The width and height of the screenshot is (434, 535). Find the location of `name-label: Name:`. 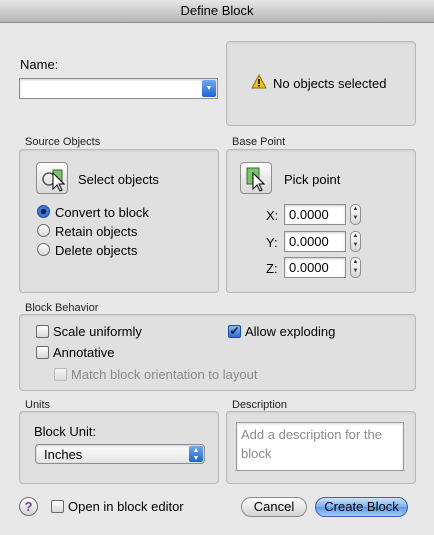

name-label: Name: is located at coordinates (39, 64).